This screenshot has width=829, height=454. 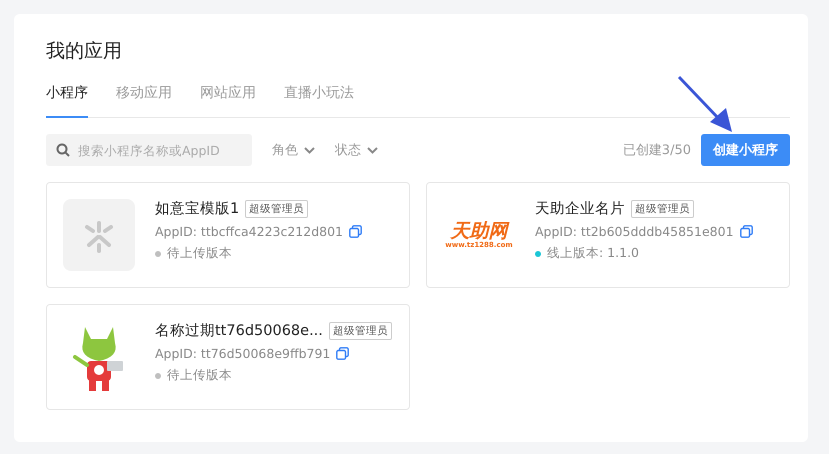 I want to click on app-card: 名称过期tt76d50068e... 超级管理员 AppID: tt76d50068e9ffb791 待上传版本, so click(x=228, y=357).